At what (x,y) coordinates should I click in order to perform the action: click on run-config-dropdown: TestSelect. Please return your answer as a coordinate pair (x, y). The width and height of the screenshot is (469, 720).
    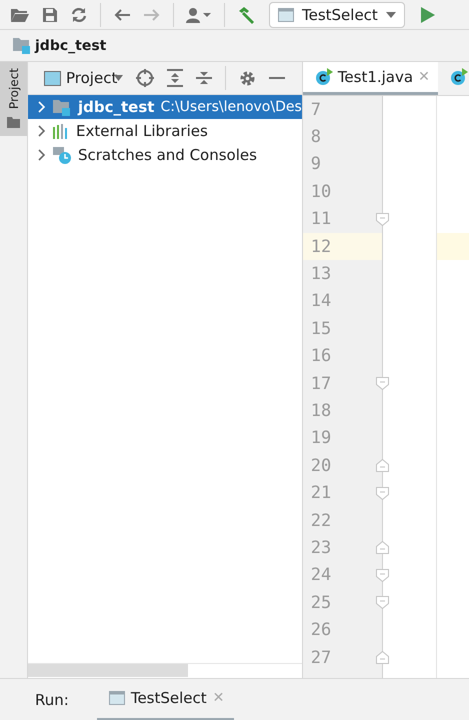
    Looking at the image, I should click on (337, 15).